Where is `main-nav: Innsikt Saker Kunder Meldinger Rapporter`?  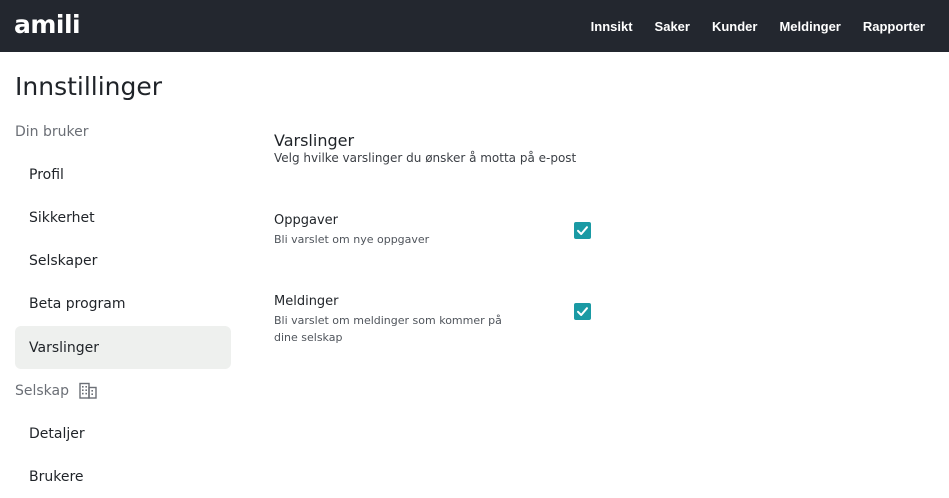
main-nav: Innsikt Saker Kunder Meldinger Rapporter is located at coordinates (758, 26).